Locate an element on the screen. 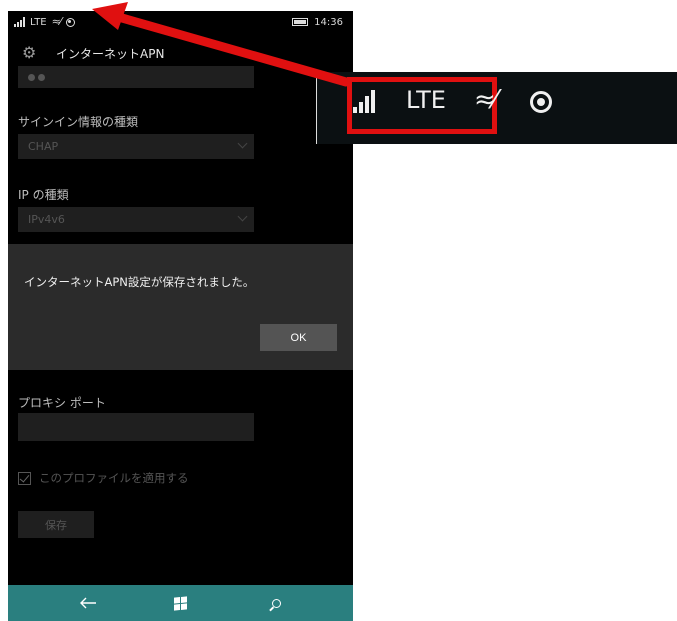 The height and width of the screenshot is (621, 677). proxy-port-label: プロキシ ポート is located at coordinates (62, 403).